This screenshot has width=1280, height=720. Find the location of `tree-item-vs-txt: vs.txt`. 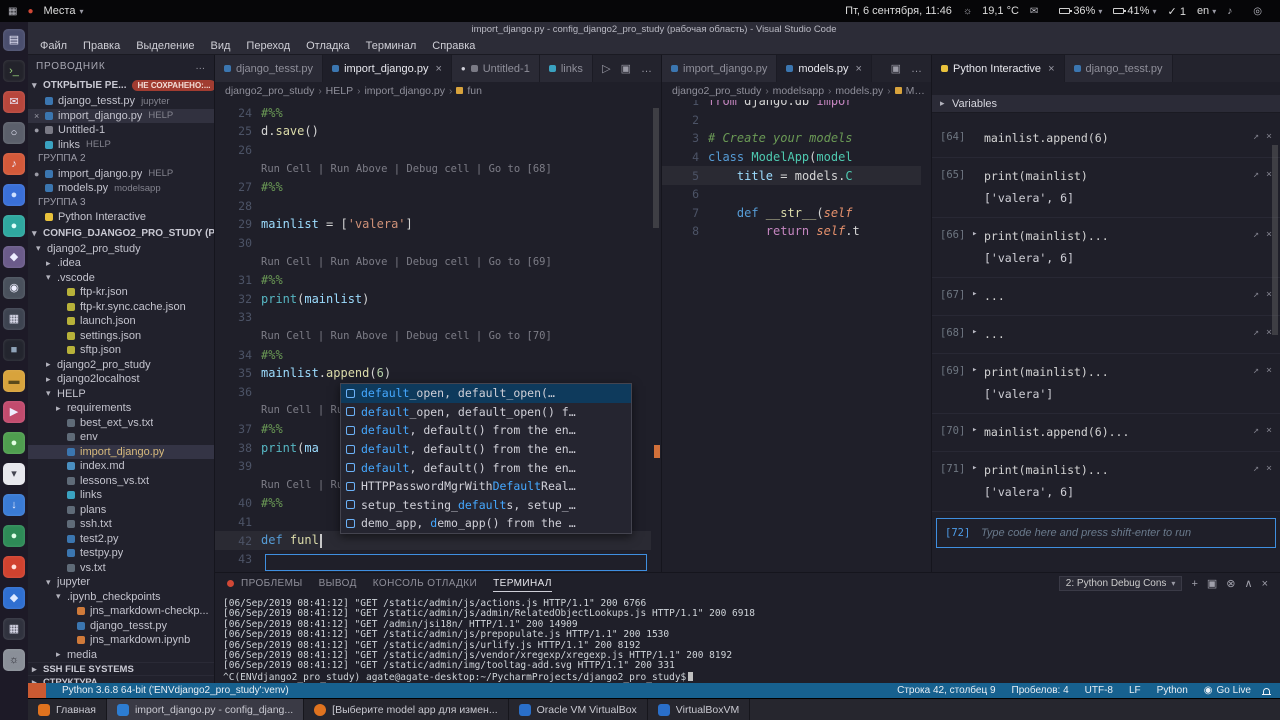

tree-item-vs-txt: vs.txt is located at coordinates (121, 568).